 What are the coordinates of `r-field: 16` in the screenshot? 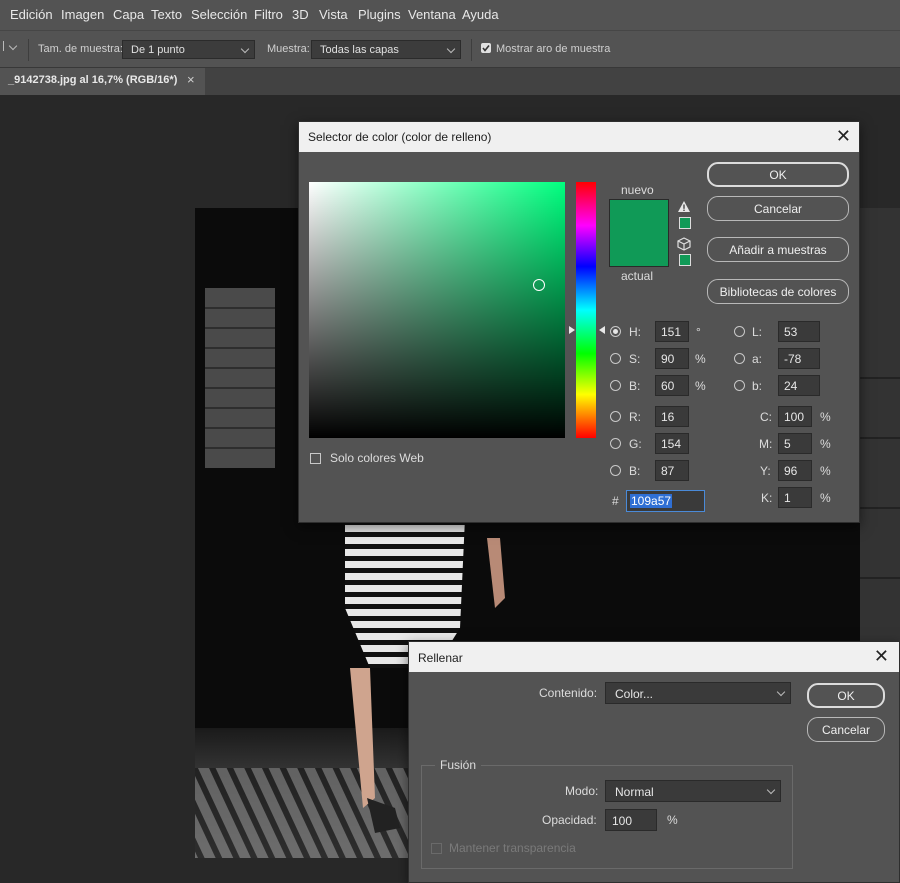 It's located at (672, 416).